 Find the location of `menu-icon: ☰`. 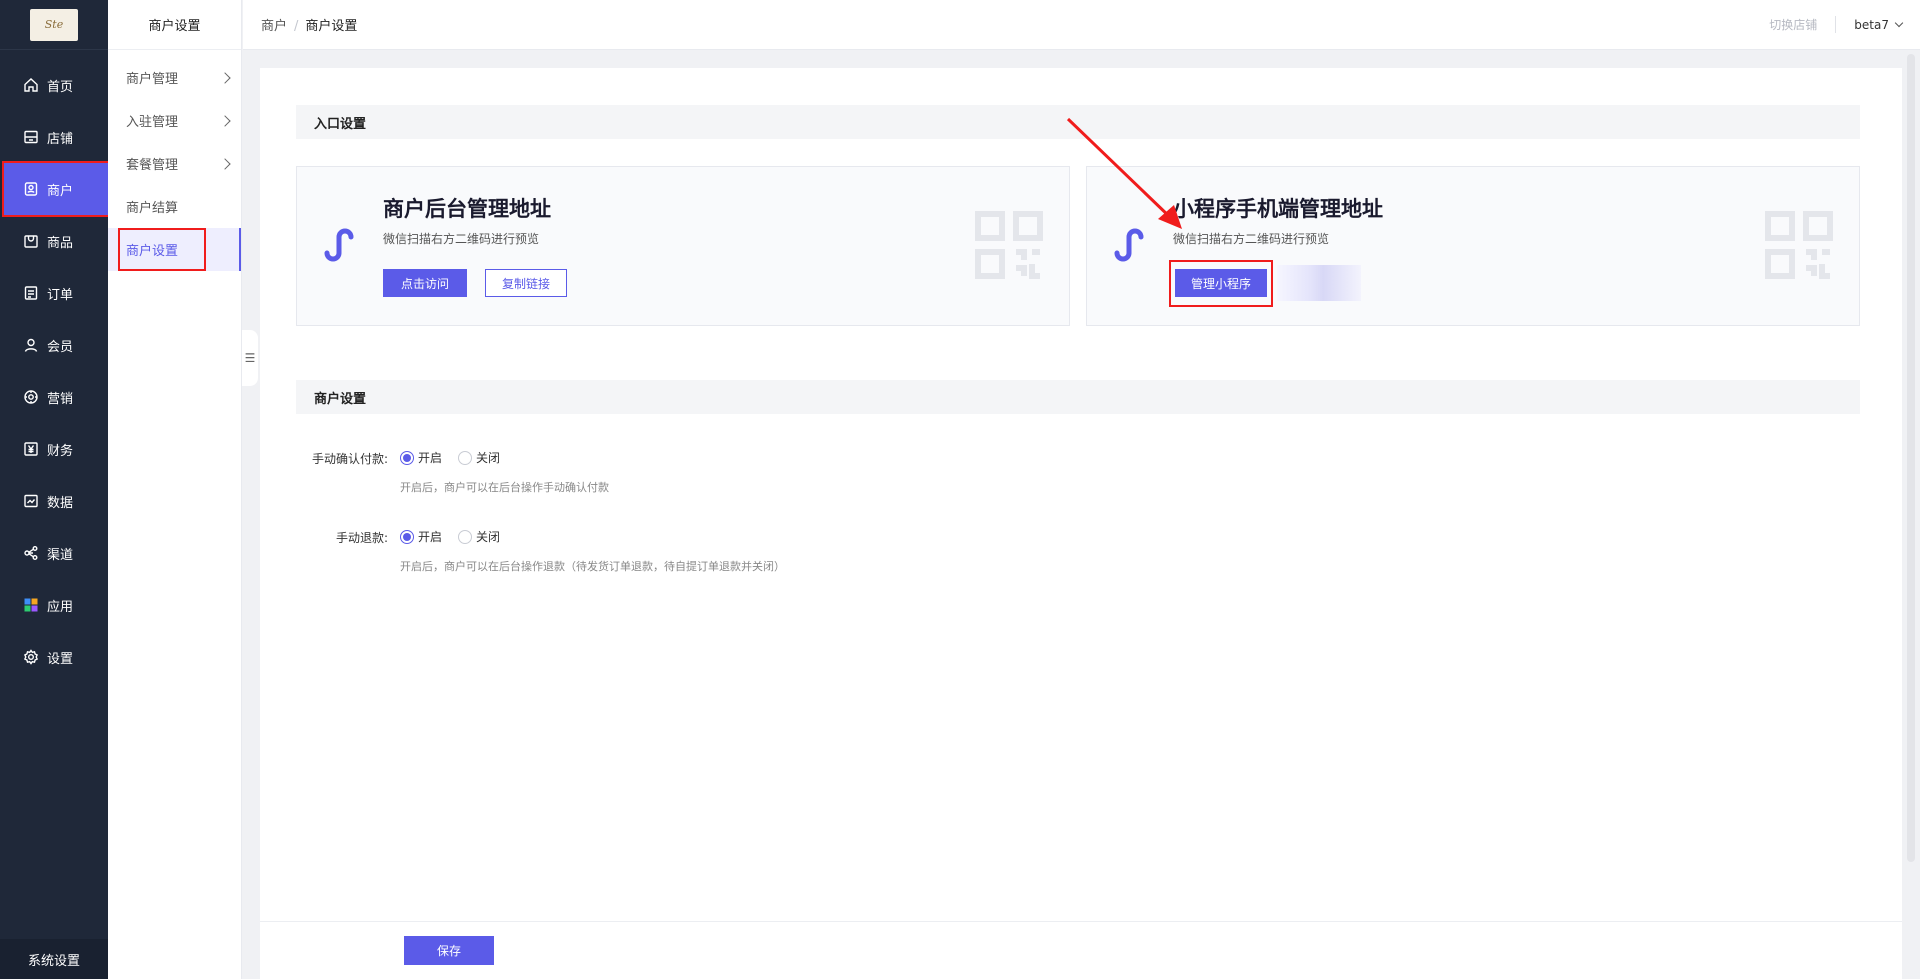

menu-icon: ☰ is located at coordinates (250, 358).